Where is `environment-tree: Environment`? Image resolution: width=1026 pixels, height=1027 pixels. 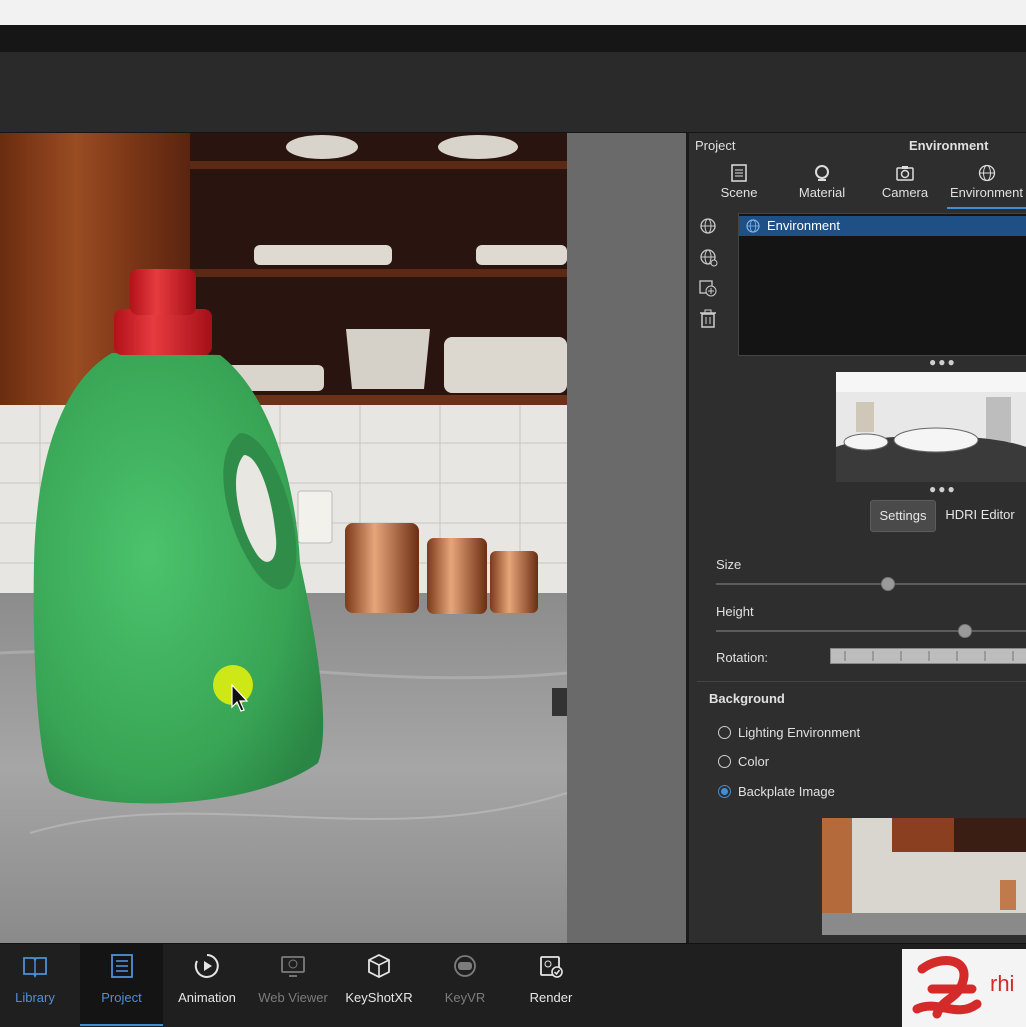 environment-tree: Environment is located at coordinates (882, 284).